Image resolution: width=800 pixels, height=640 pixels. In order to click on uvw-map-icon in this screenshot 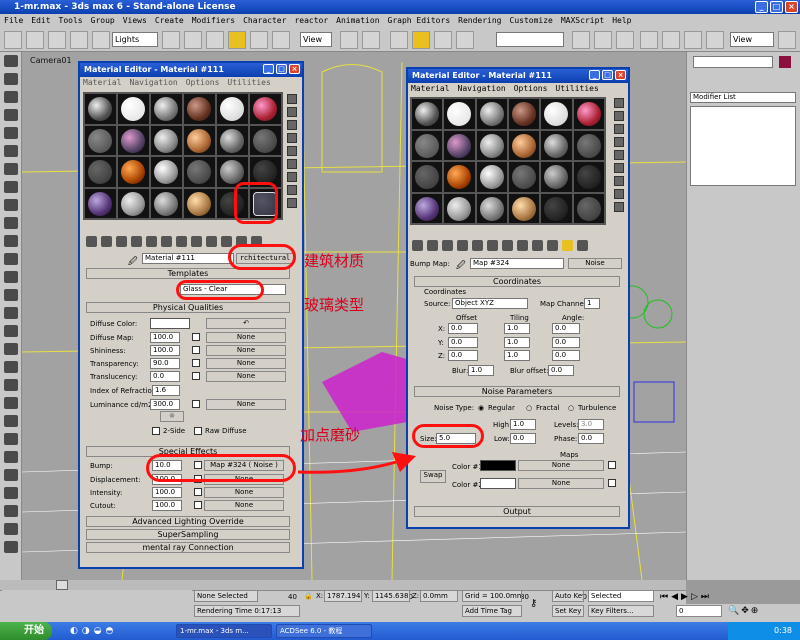, I will do `click(10, 403)`.